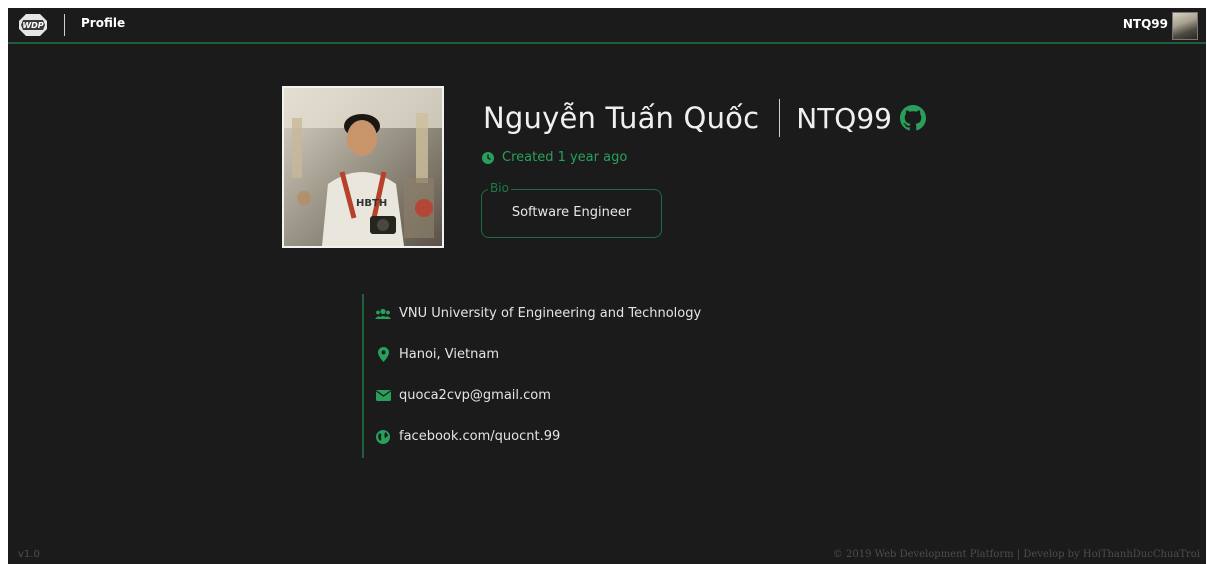 This screenshot has width=1207, height=564. I want to click on logo-text: WDP, so click(32, 25).